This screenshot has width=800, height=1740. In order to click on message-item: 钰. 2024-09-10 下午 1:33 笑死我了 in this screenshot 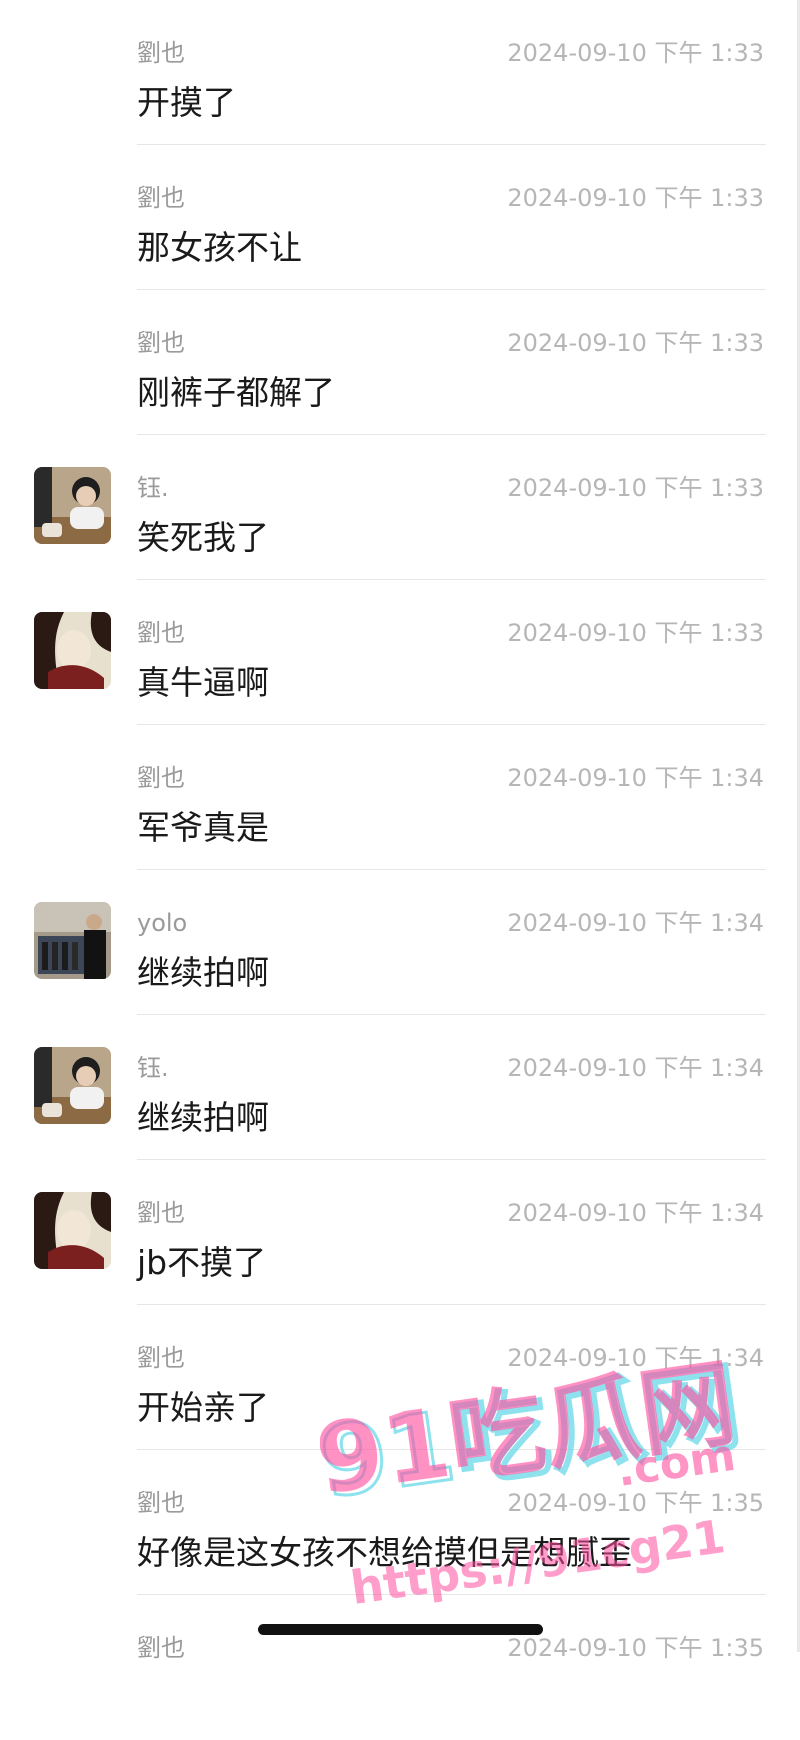, I will do `click(400, 507)`.